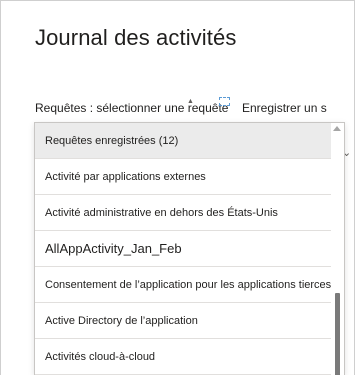  I want to click on dropdown-item-allappactivity: AllAppActivity_Jan_Feb, so click(184, 249).